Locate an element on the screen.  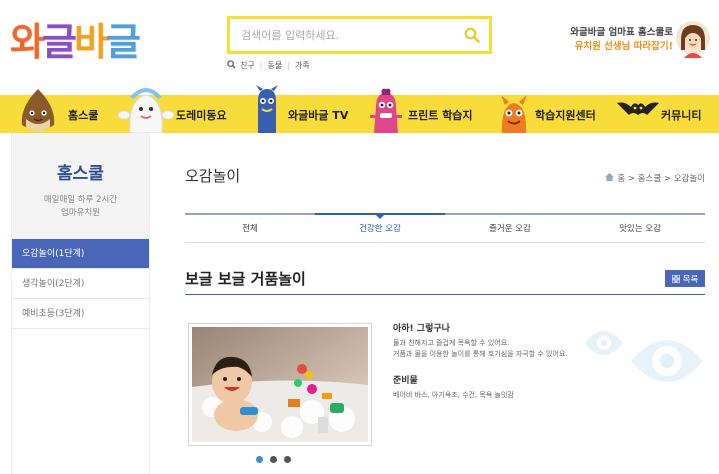
nav-label: 학습지원센터 is located at coordinates (565, 115).